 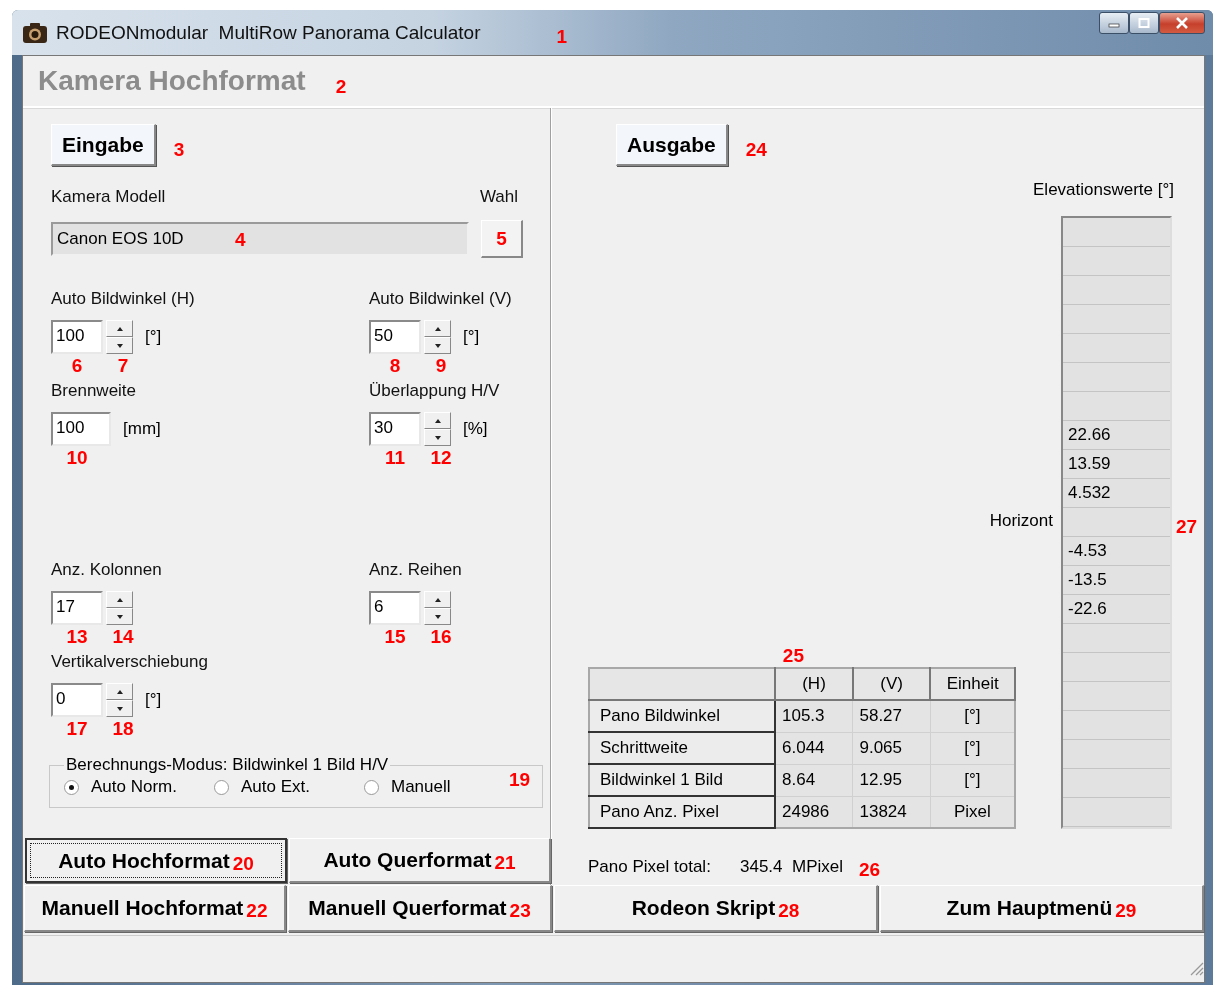 I want to click on callout-number: 11, so click(x=395, y=458).